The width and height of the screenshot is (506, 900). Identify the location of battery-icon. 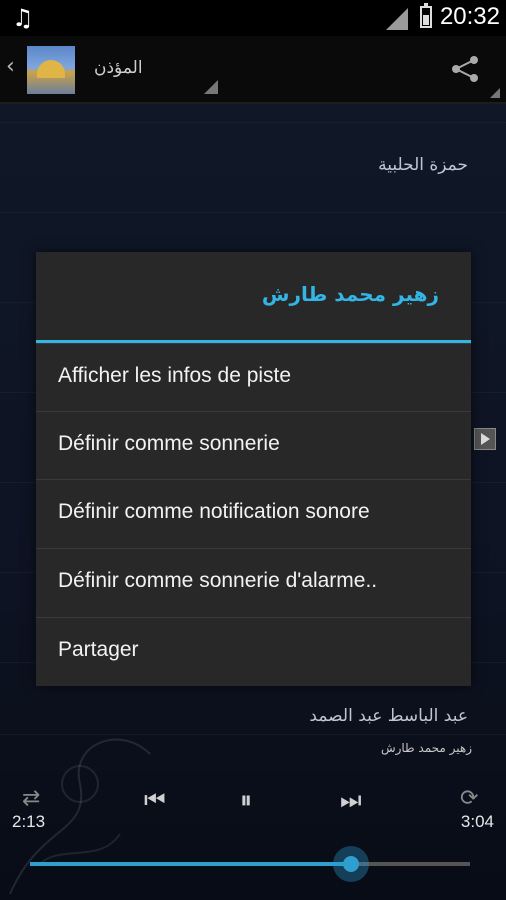
(426, 15).